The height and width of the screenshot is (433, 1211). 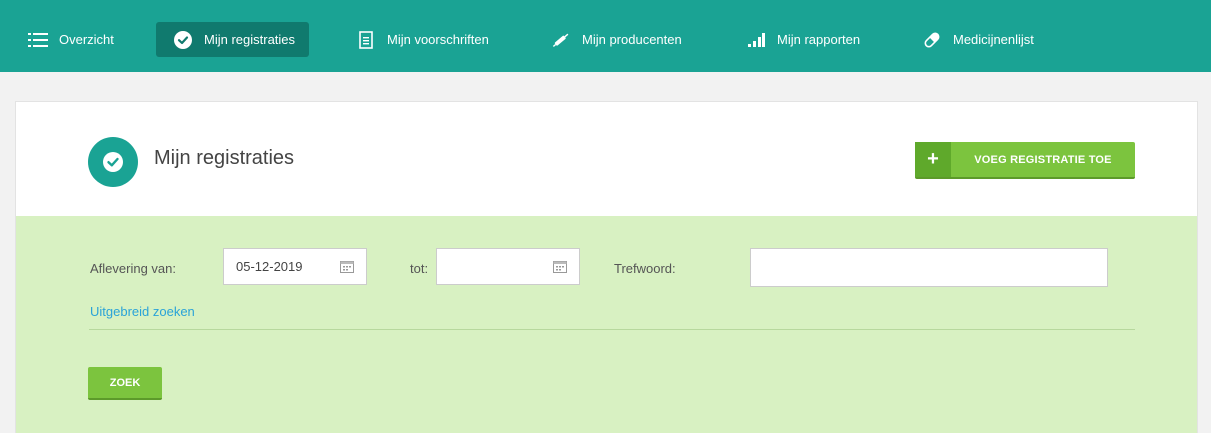 What do you see at coordinates (933, 159) in the screenshot?
I see `plus-icon: +` at bounding box center [933, 159].